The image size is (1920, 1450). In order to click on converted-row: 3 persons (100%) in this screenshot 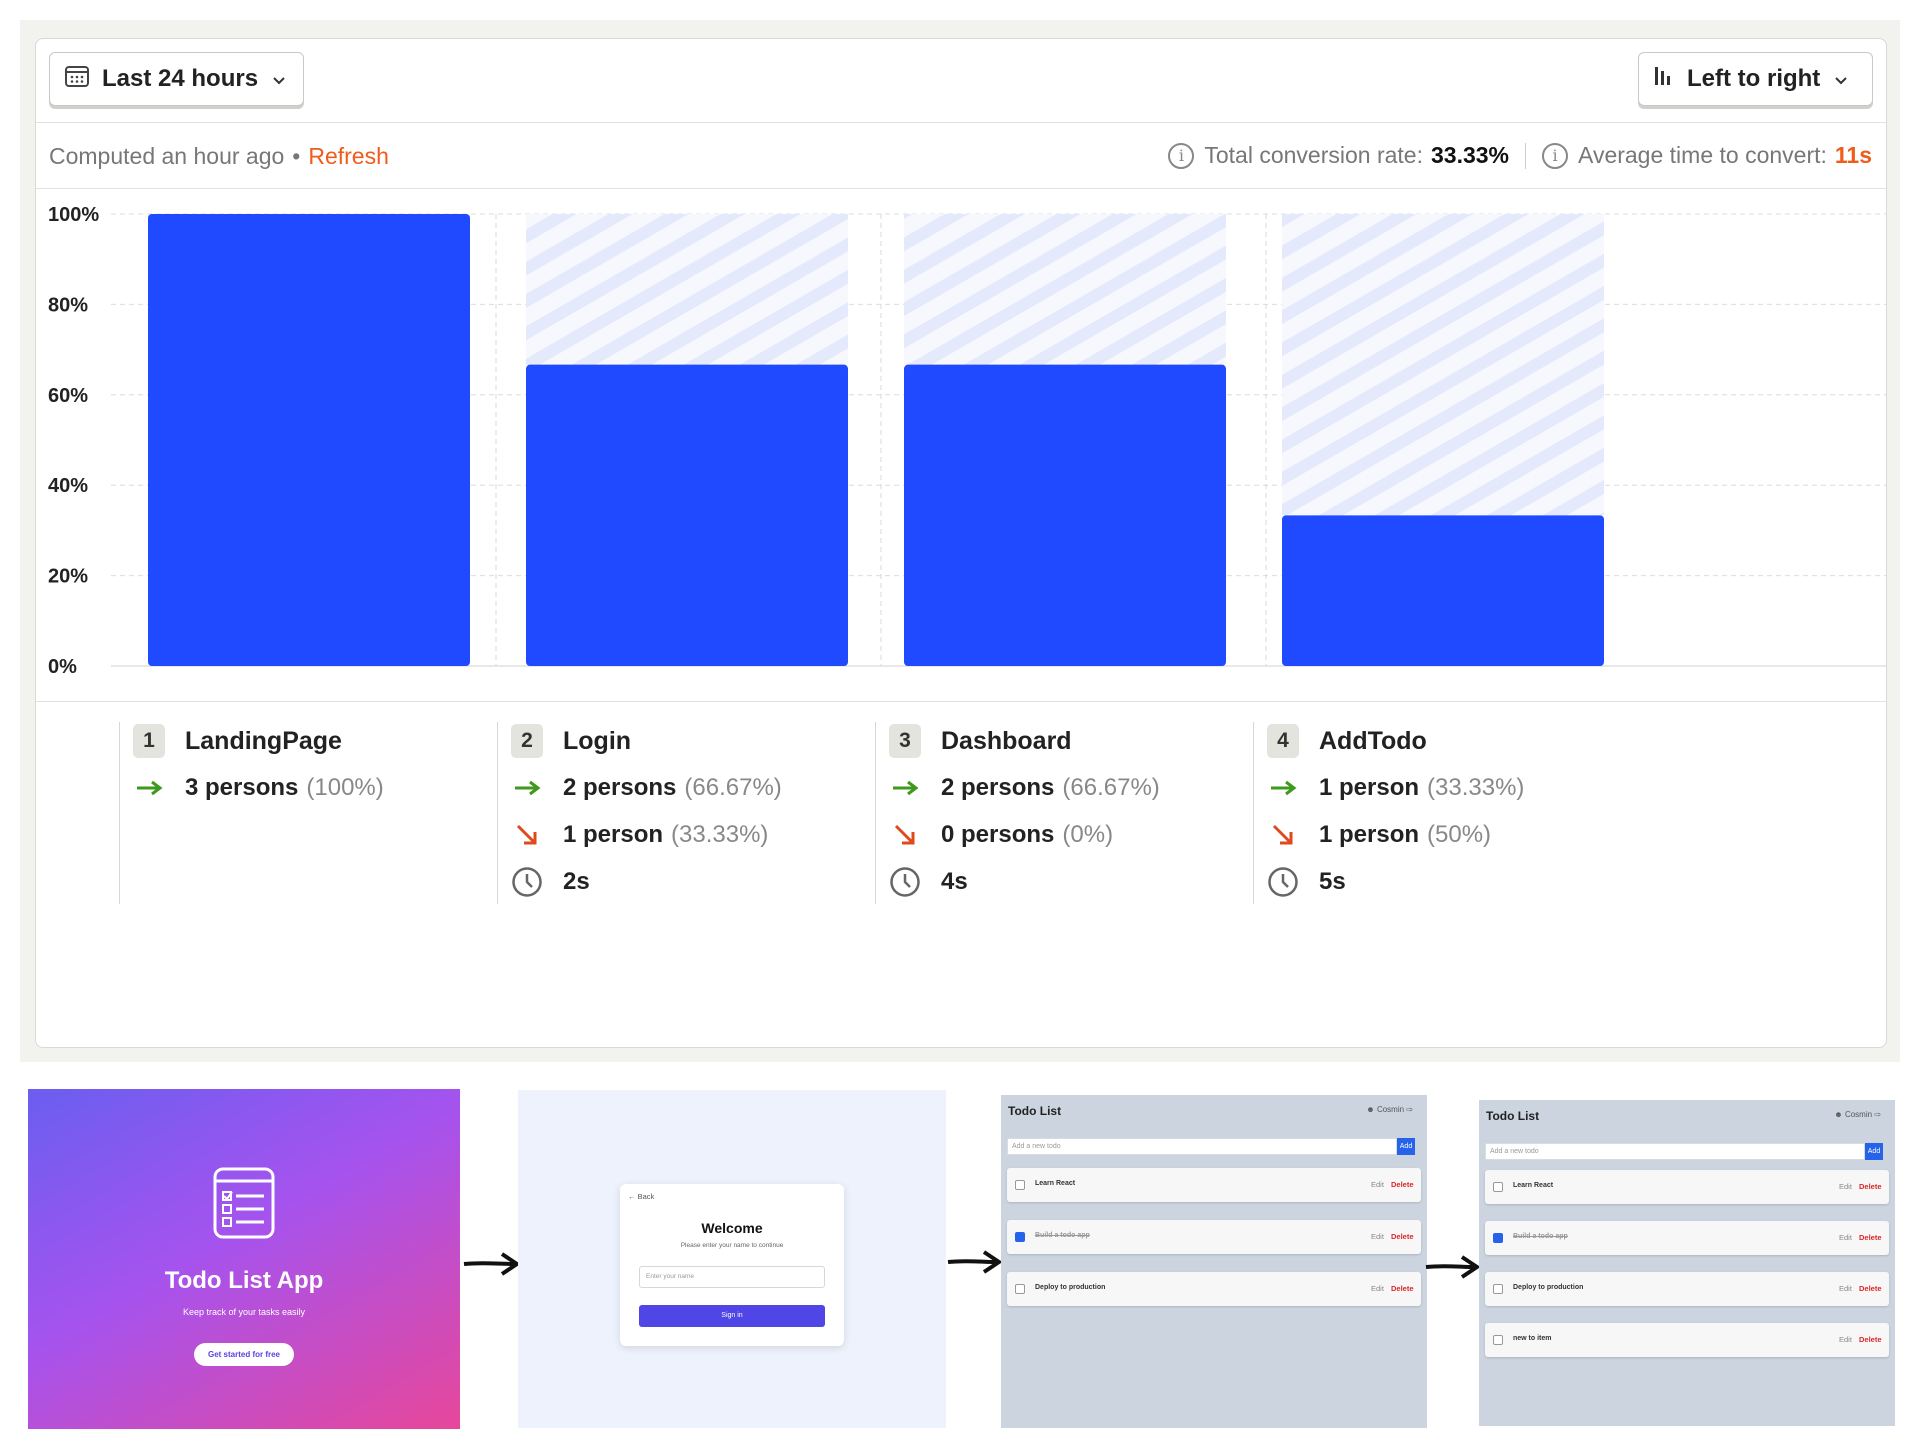, I will do `click(258, 788)`.